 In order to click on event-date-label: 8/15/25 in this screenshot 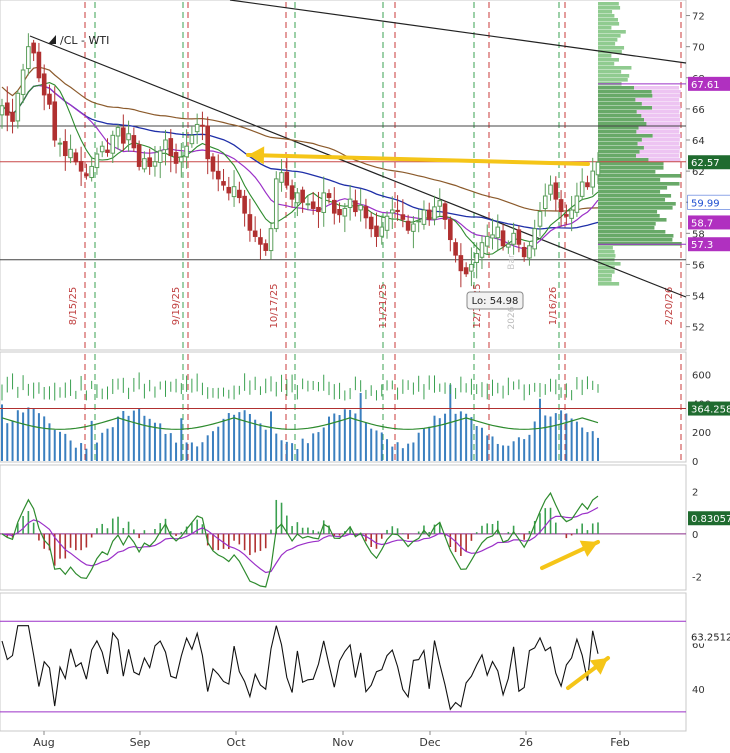, I will do `click(73, 306)`.